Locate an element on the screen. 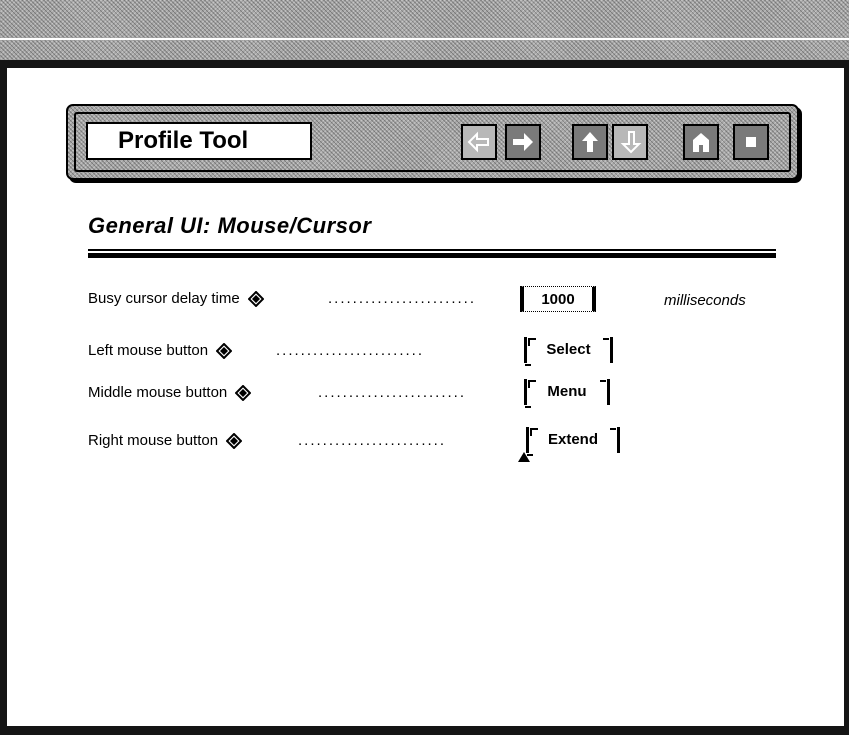 Image resolution: width=849 pixels, height=735 pixels. field-value: 1000 is located at coordinates (558, 299).